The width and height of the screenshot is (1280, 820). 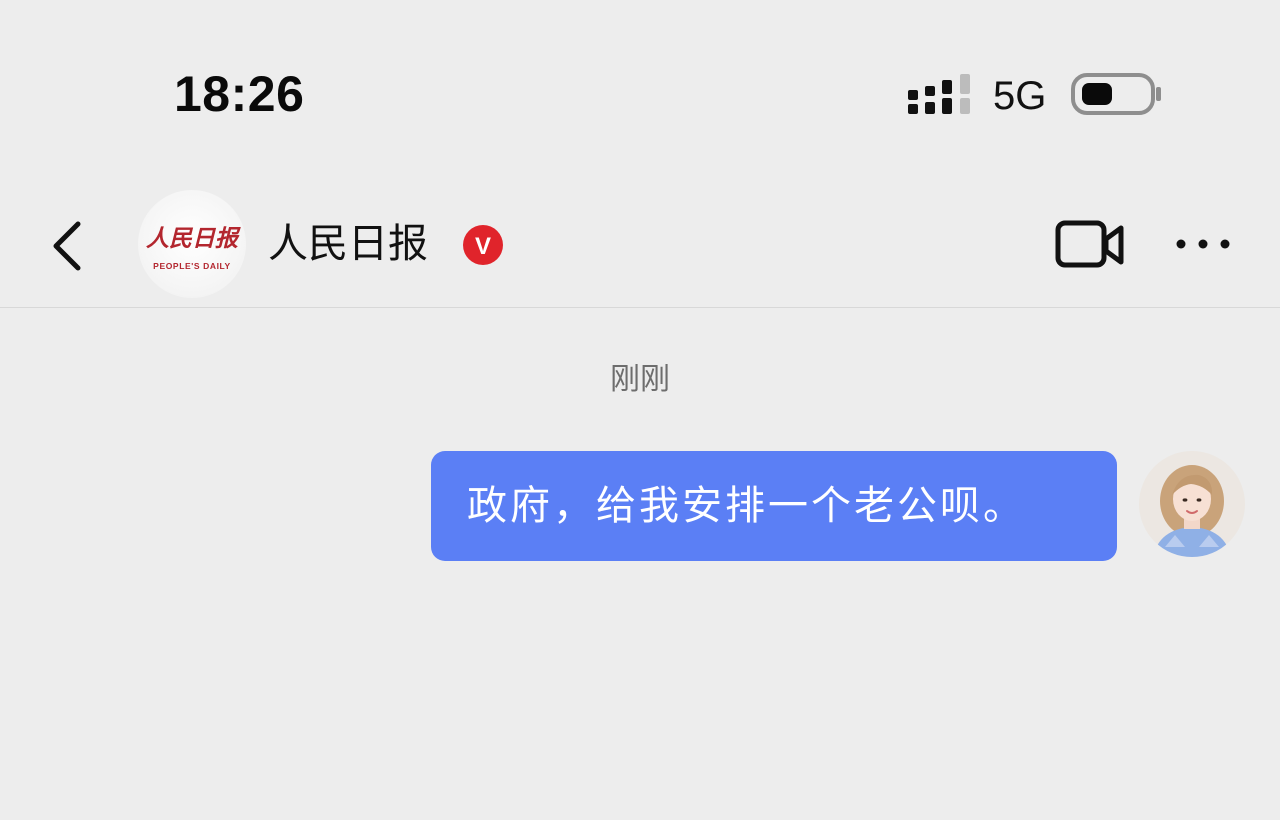 I want to click on verified-badge-text: V, so click(x=483, y=246).